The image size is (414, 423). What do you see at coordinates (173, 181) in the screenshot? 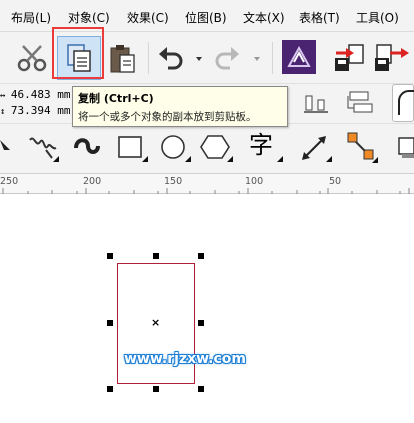
I see `ruler-label: 150` at bounding box center [173, 181].